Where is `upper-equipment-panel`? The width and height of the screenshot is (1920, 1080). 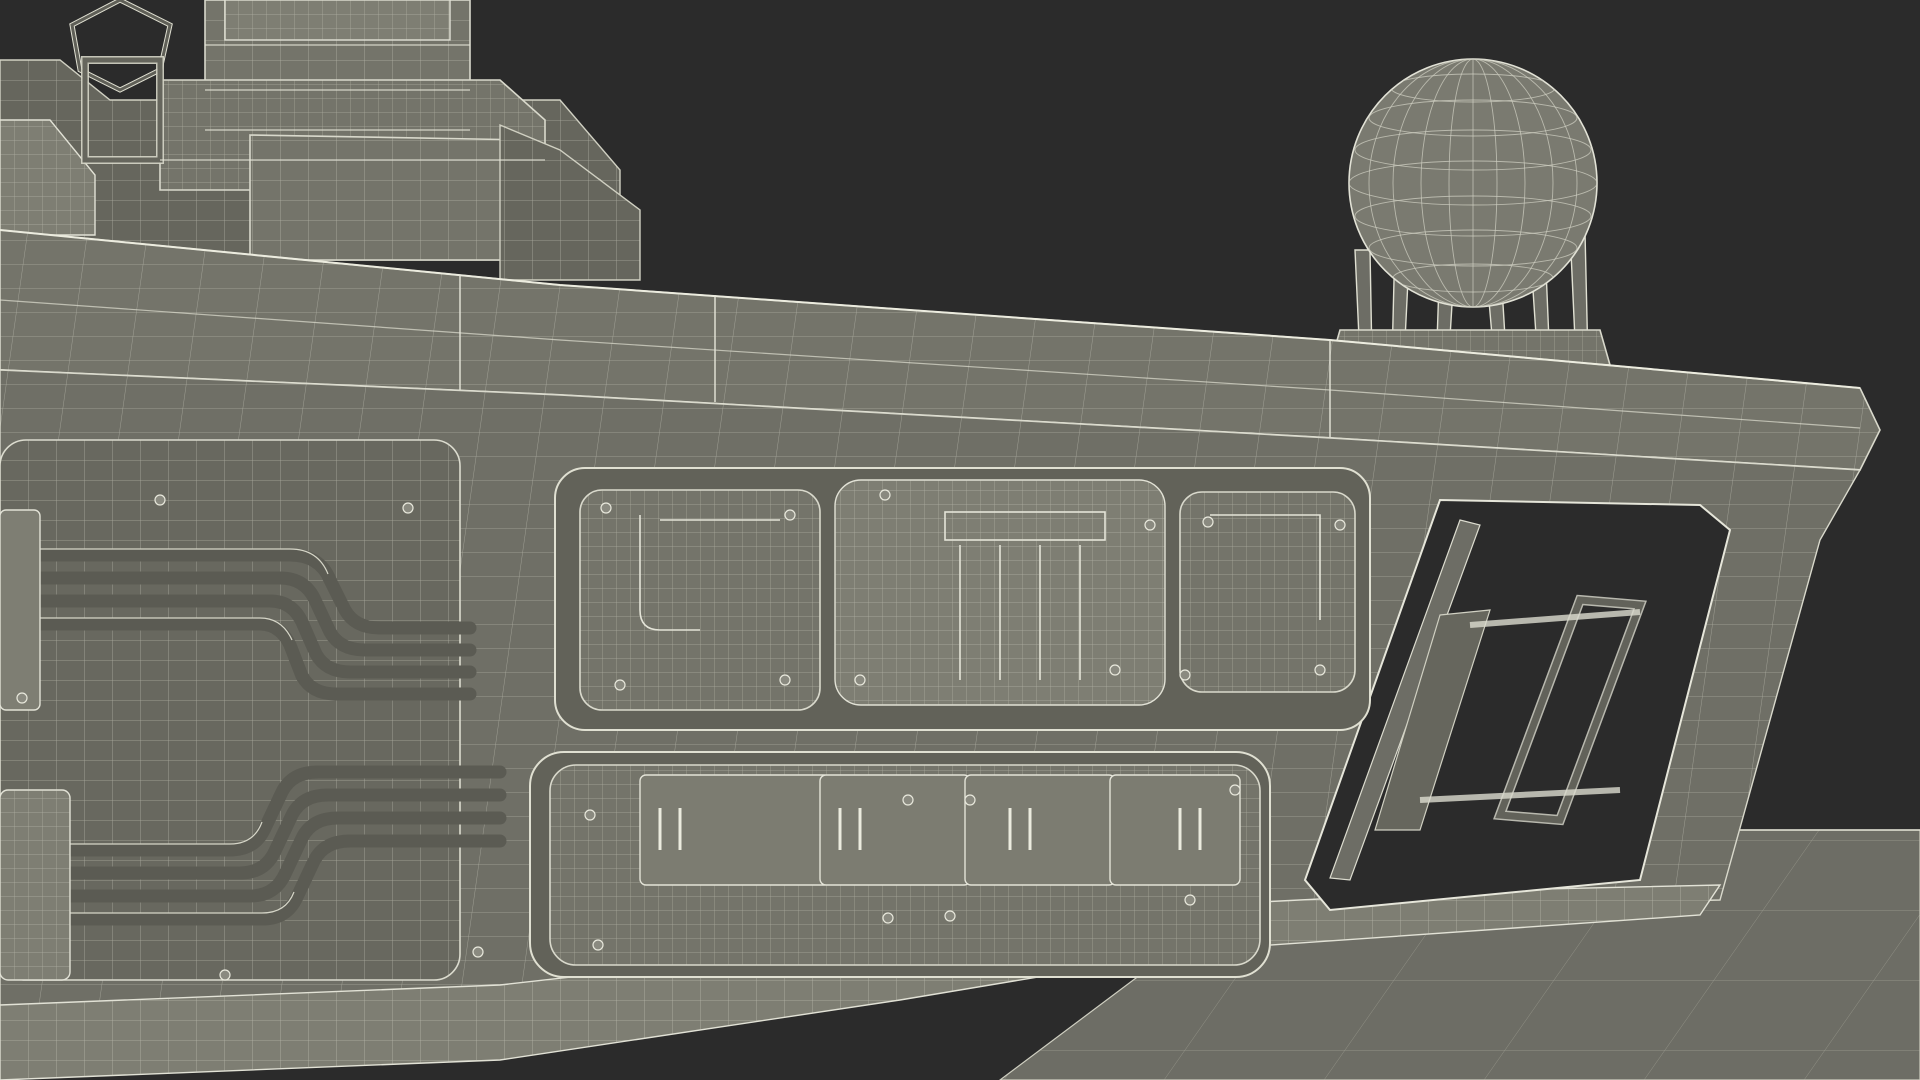 upper-equipment-panel is located at coordinates (962, 599).